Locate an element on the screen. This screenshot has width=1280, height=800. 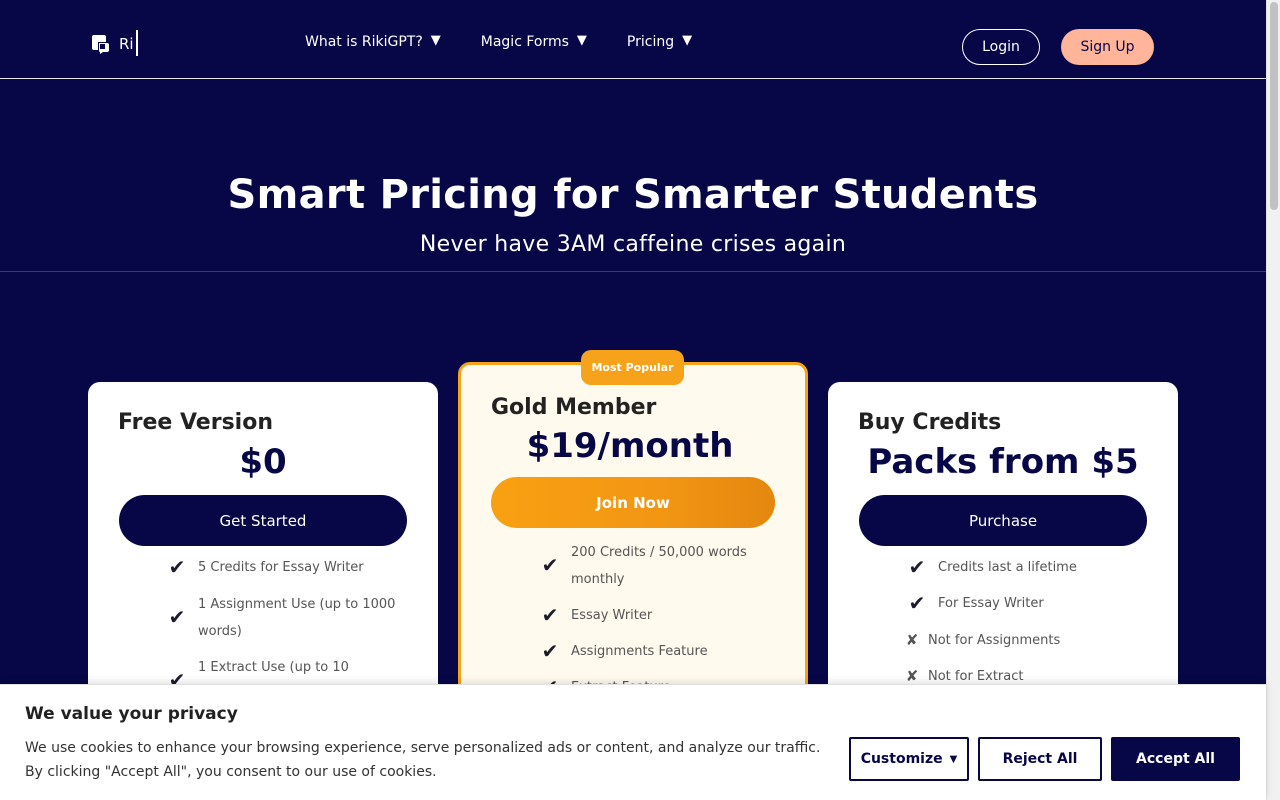
feature-item: ✔ Credits last a lifetime is located at coordinates (991, 567).